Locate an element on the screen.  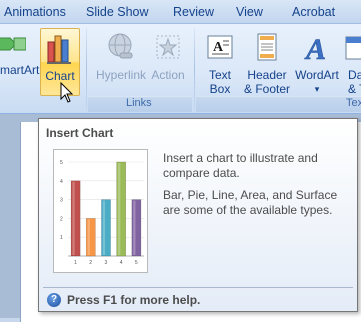
hyperlink-globe-icon is located at coordinates (120, 46).